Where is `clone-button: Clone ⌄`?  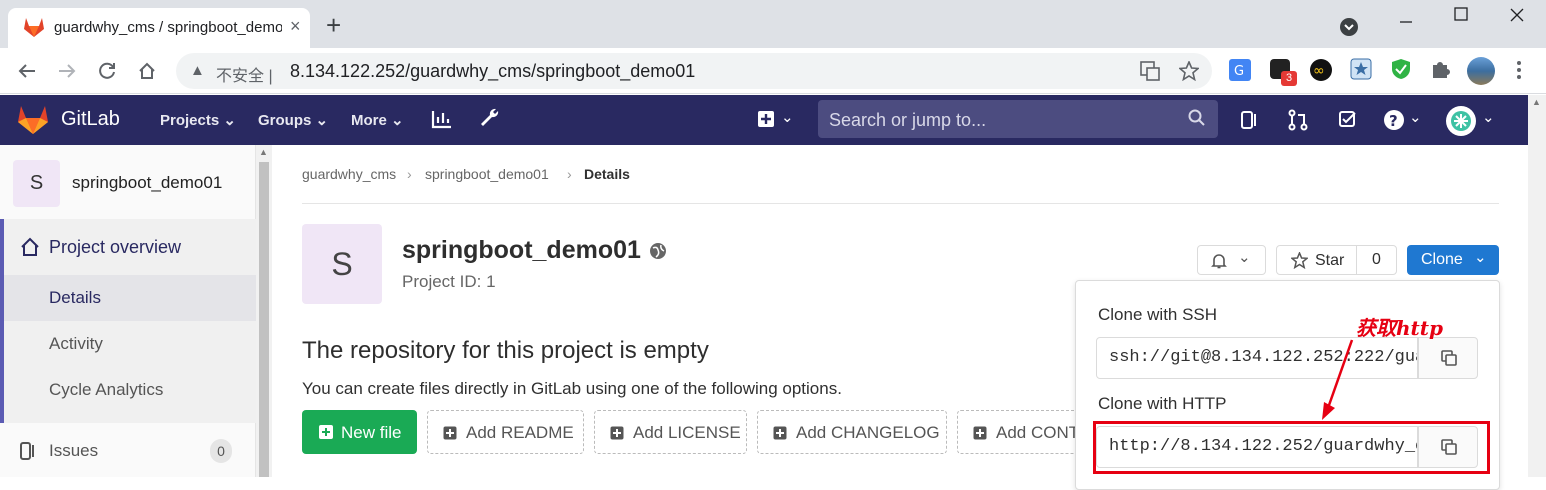 clone-button: Clone ⌄ is located at coordinates (1453, 260).